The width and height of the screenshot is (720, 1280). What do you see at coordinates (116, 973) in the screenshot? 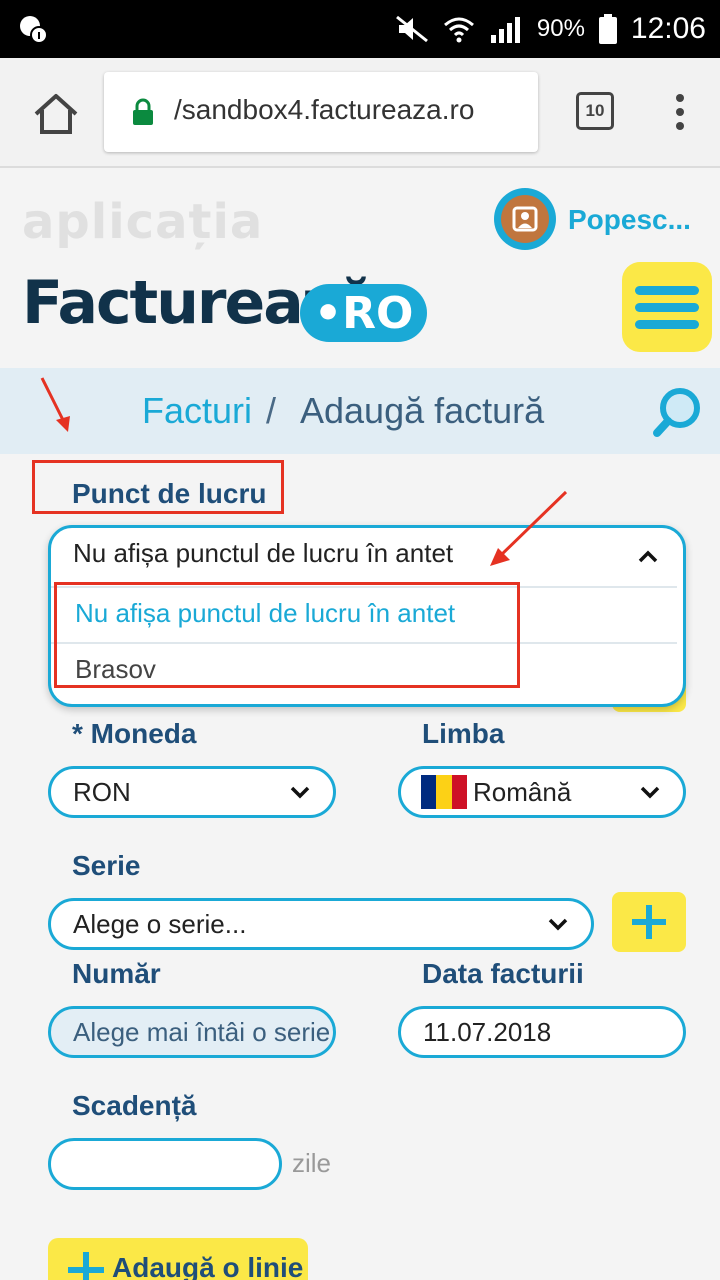
I see `number-label: Număr` at bounding box center [116, 973].